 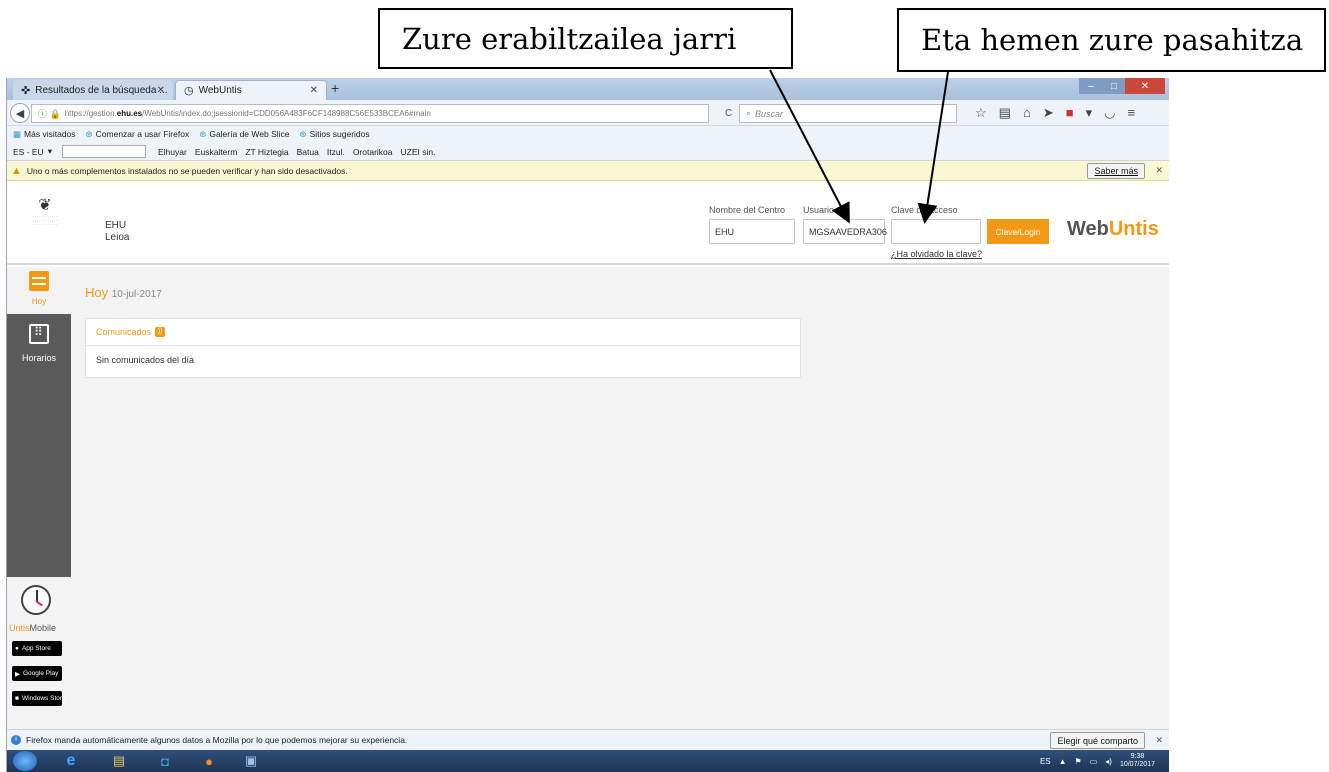 I want to click on minimize-button: –, so click(x=1091, y=86).